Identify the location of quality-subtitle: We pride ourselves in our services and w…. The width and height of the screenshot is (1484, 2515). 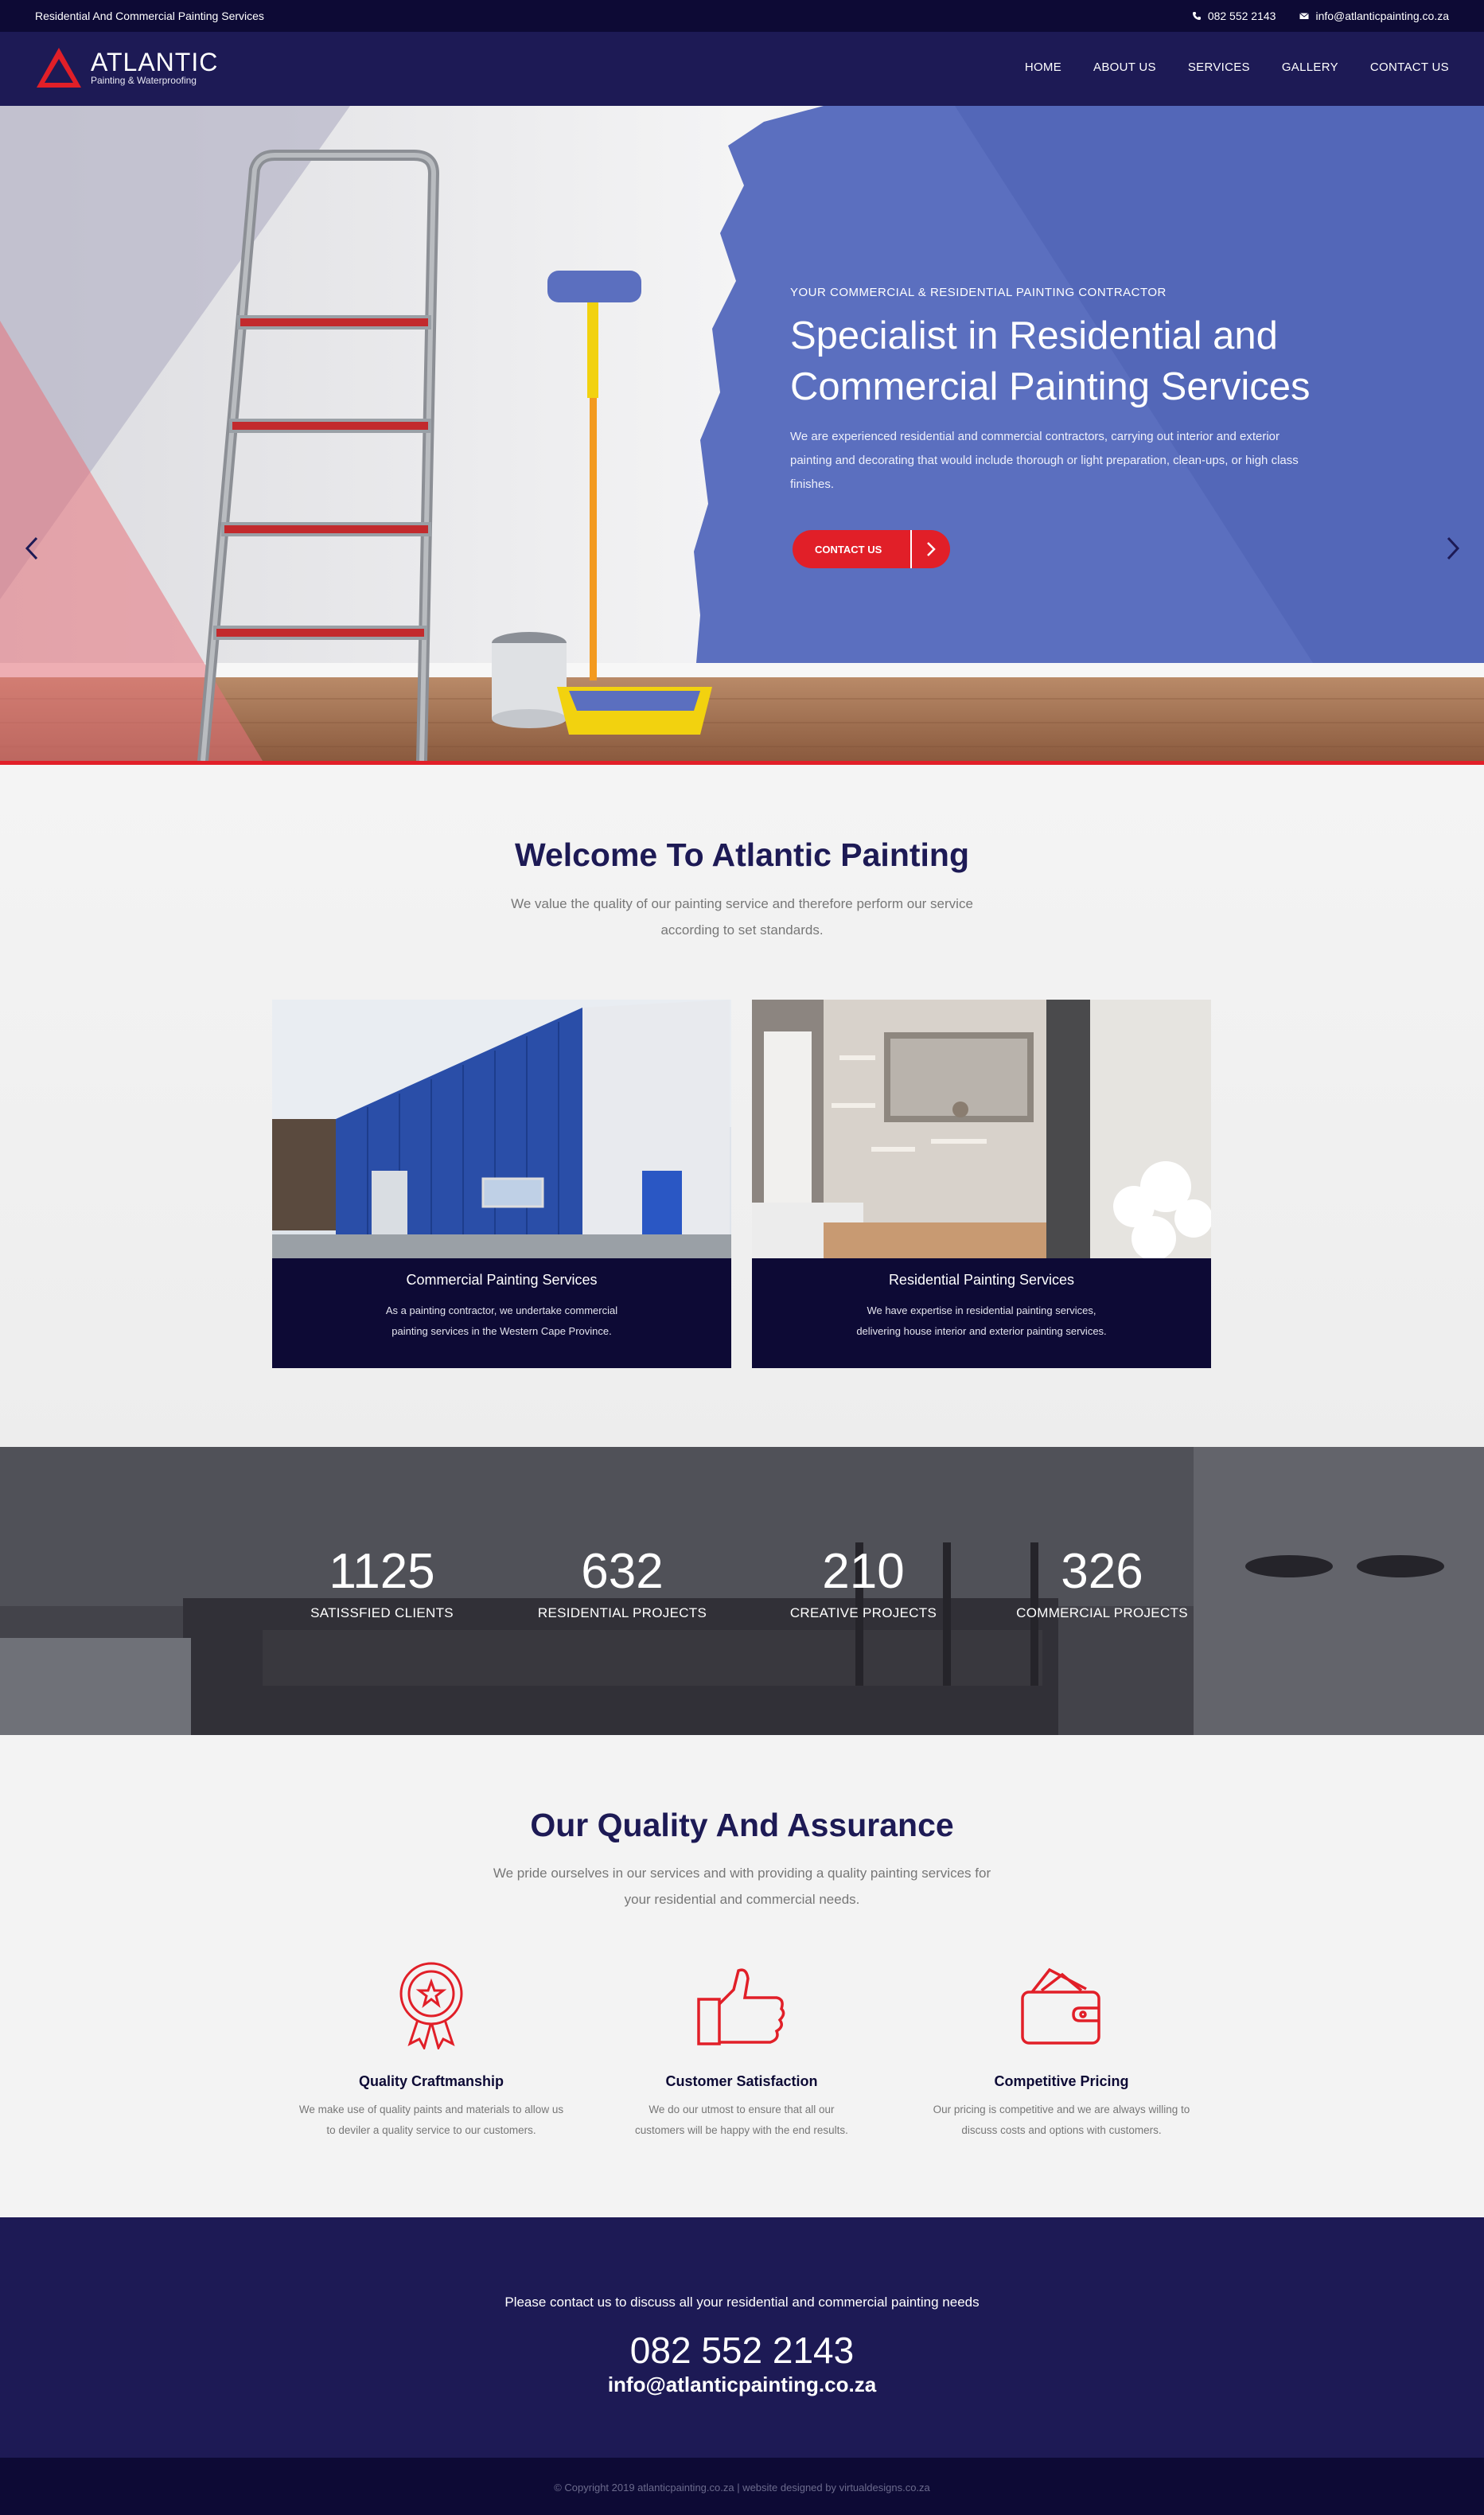
(742, 1886).